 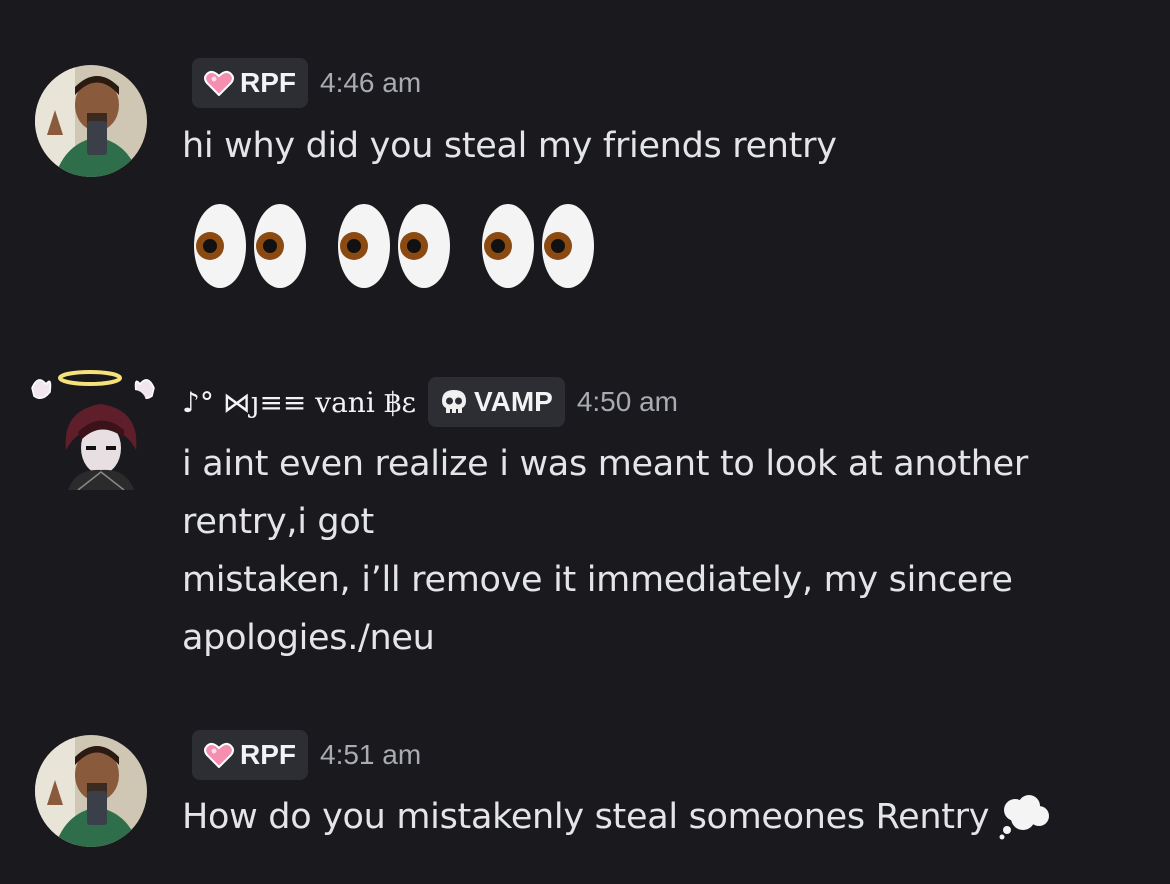 I want to click on thought-balloon-icon, so click(x=1025, y=817).